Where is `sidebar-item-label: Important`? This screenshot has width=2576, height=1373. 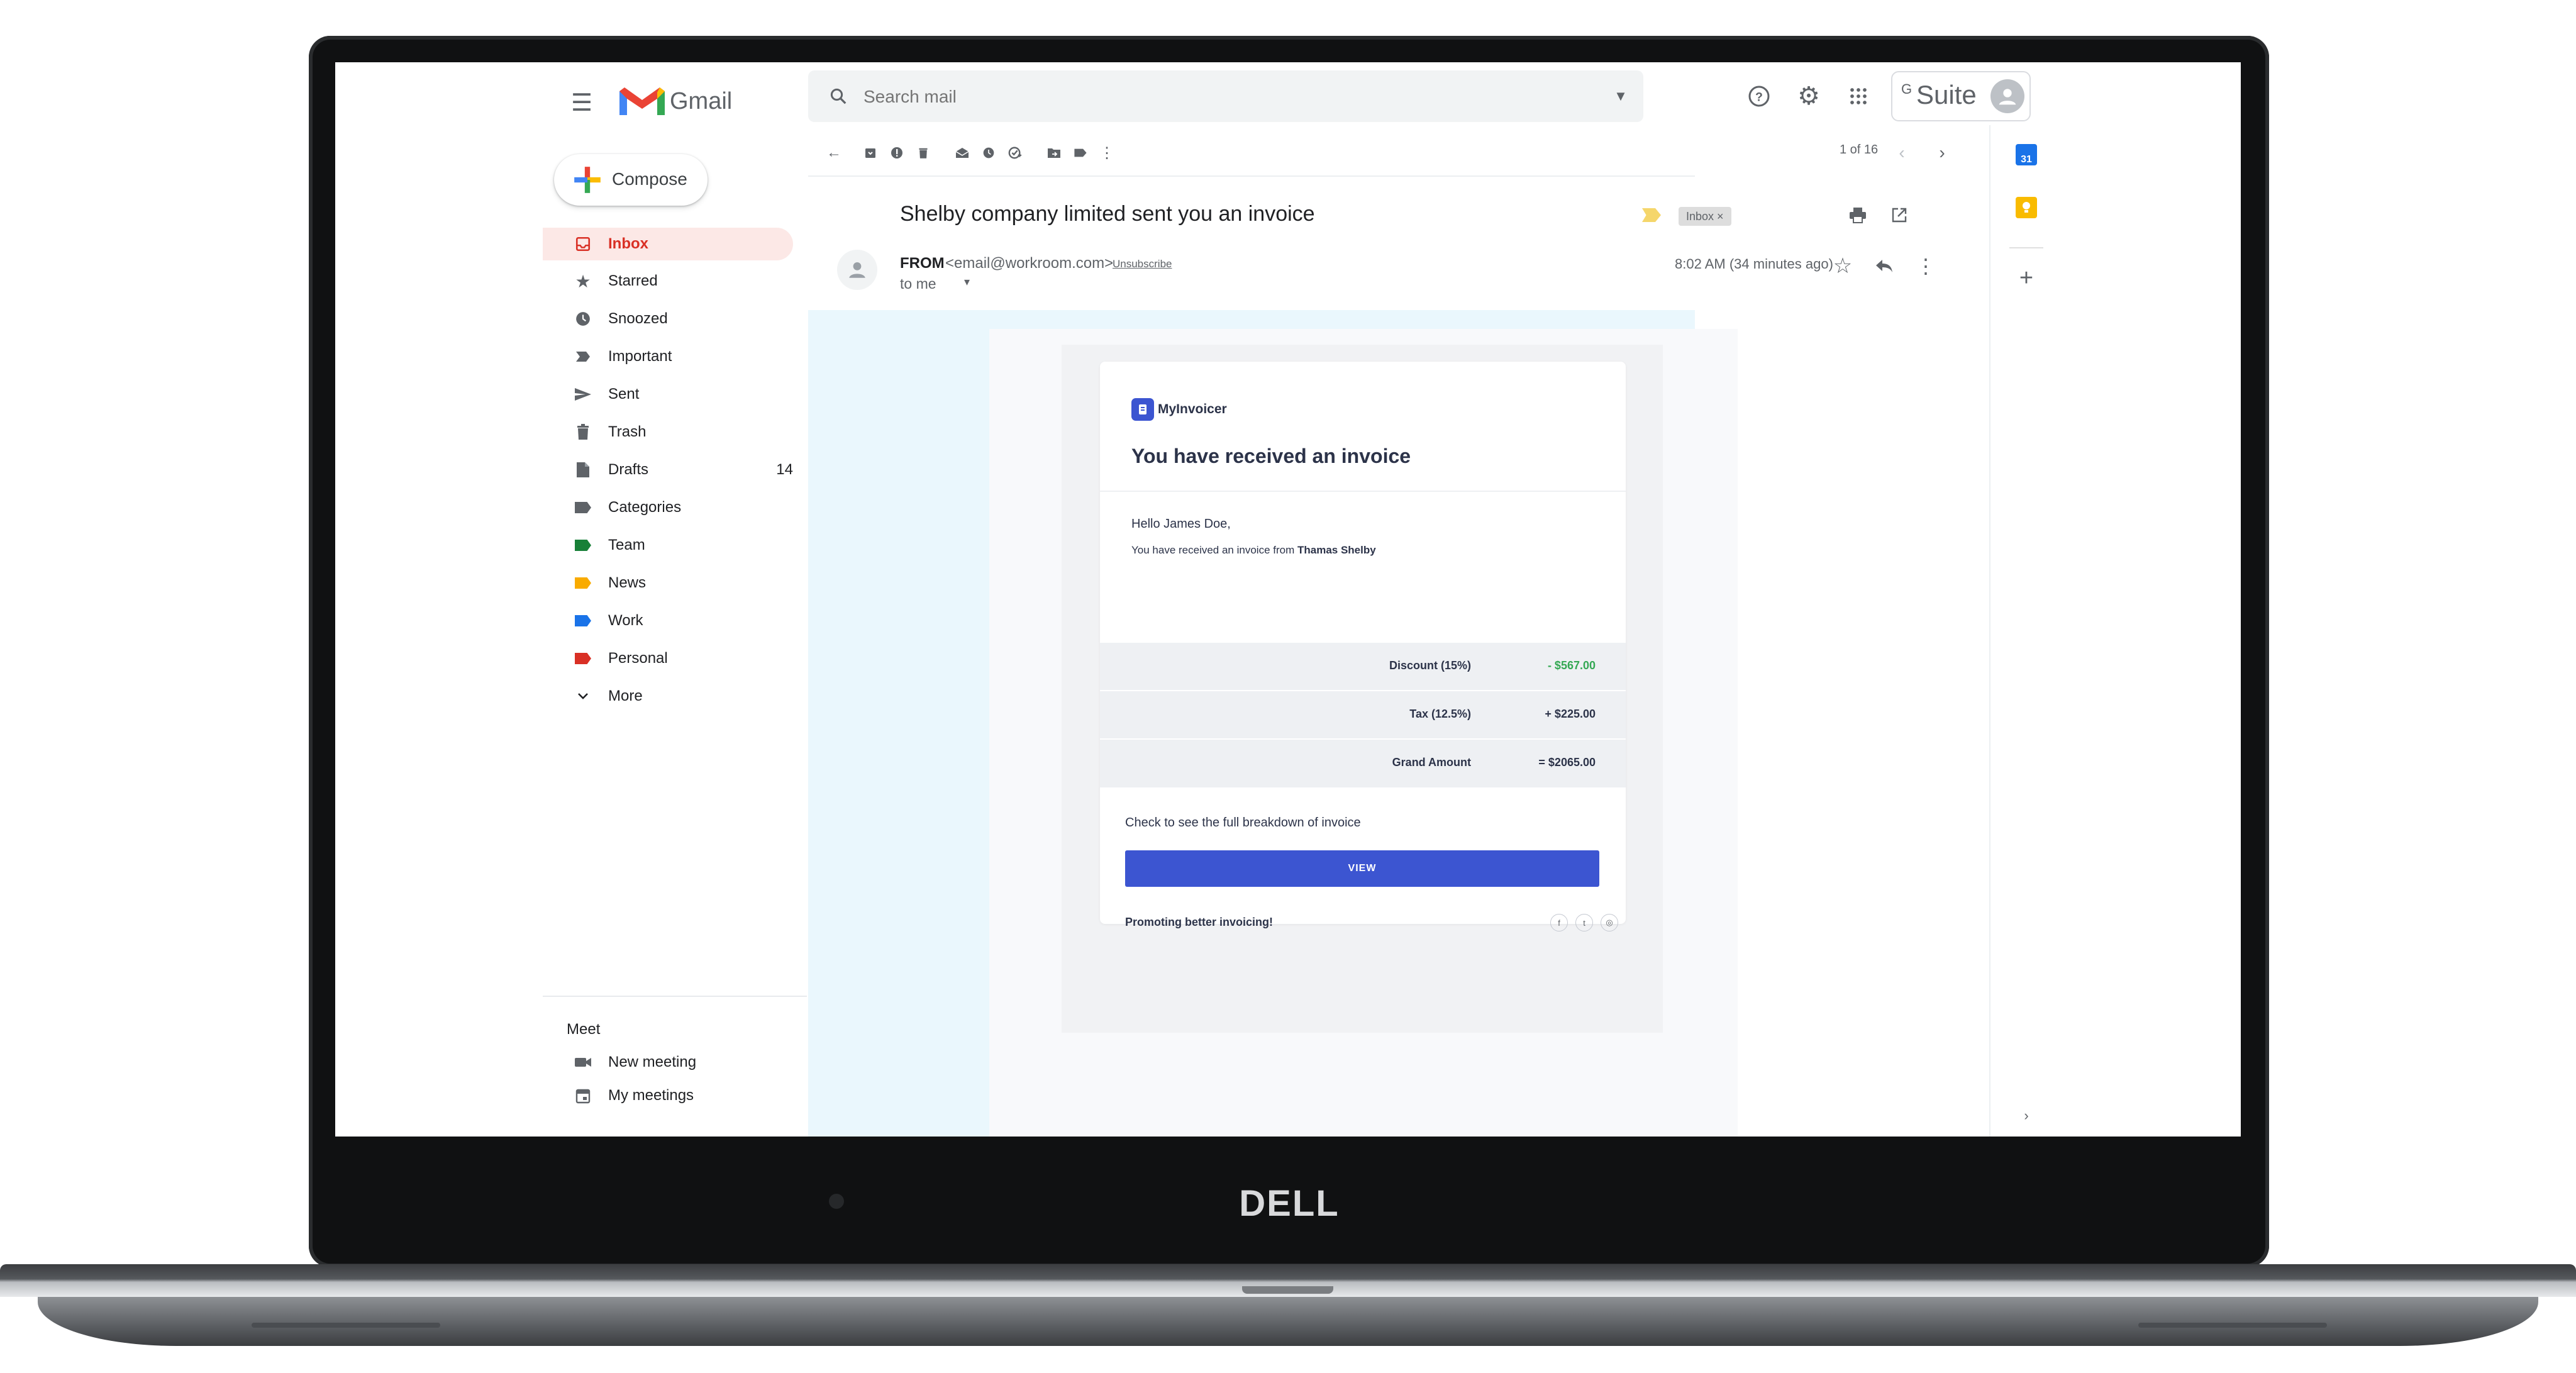
sidebar-item-label: Important is located at coordinates (640, 356).